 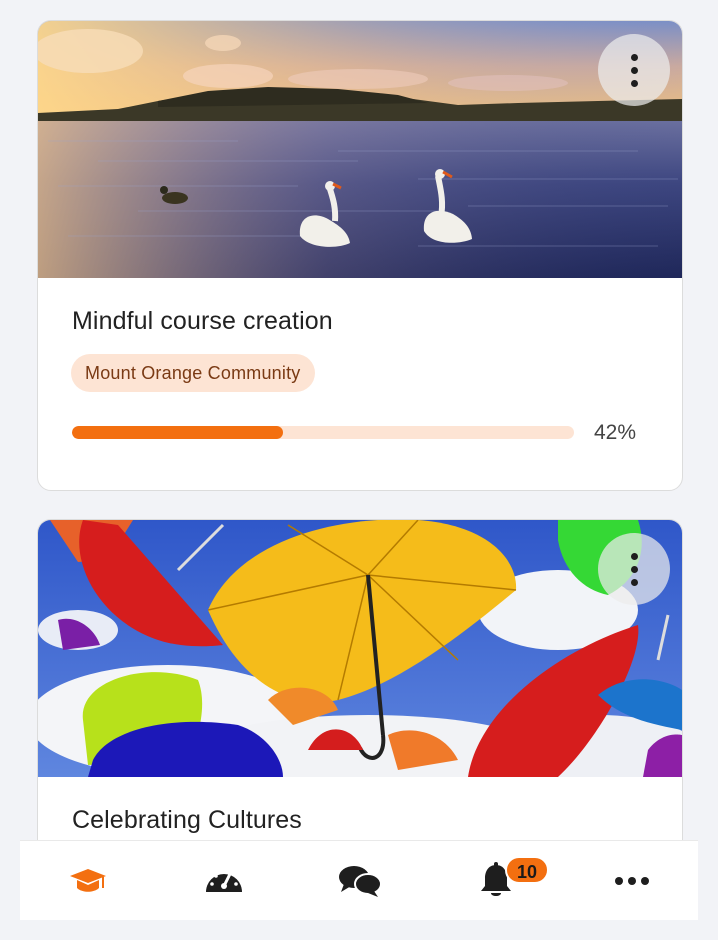 I want to click on course-progress-label: 42%, so click(x=615, y=432).